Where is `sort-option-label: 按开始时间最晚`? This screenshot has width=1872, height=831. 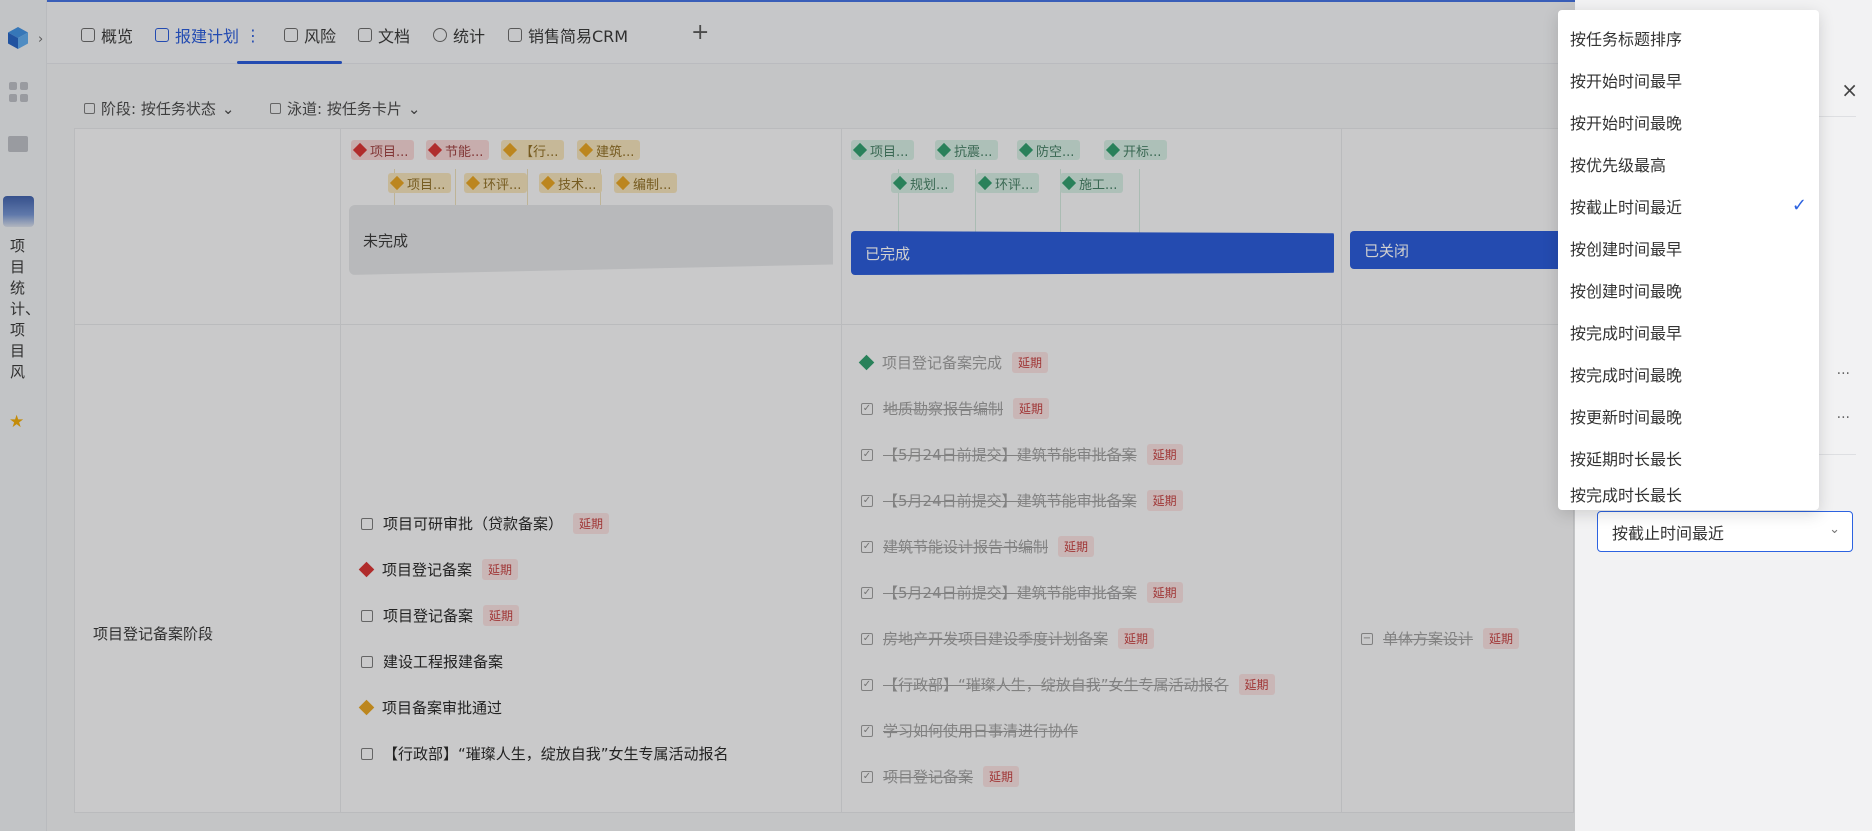 sort-option-label: 按开始时间最晚 is located at coordinates (1626, 123).